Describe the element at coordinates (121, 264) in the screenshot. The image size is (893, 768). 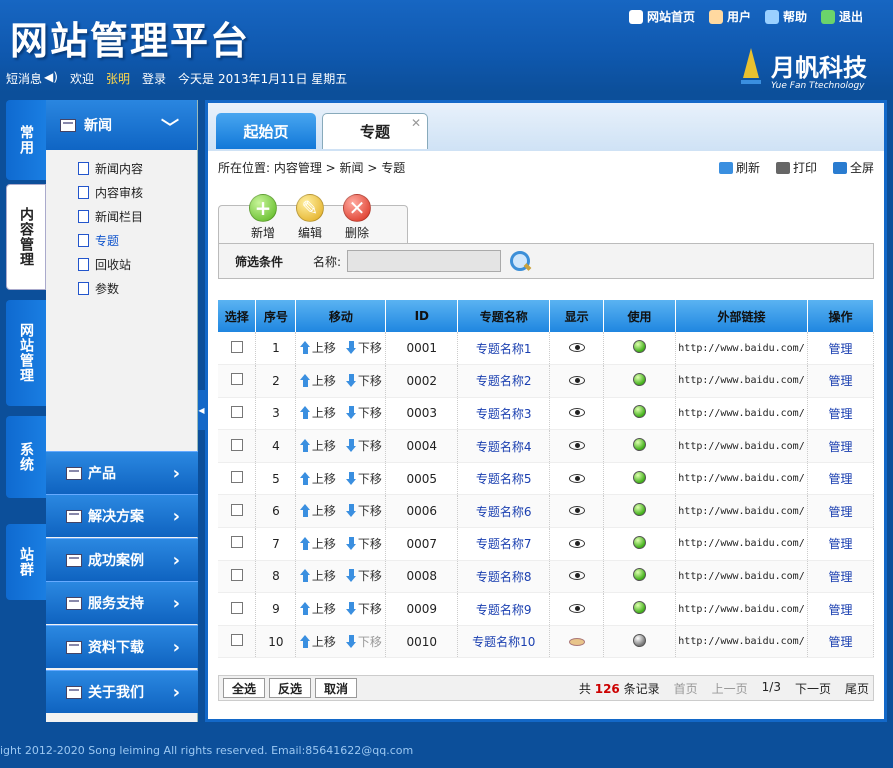
I see `sidebar-item-4: 回收站` at that location.